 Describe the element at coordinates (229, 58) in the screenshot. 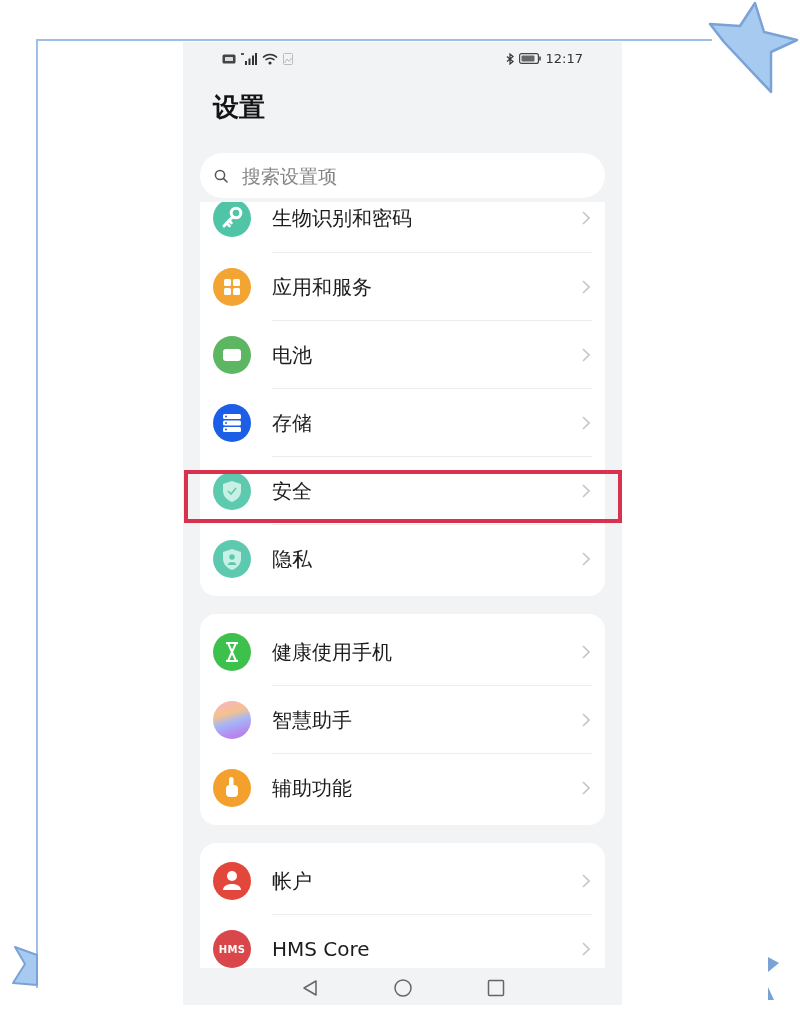

I see `hd-icon` at that location.